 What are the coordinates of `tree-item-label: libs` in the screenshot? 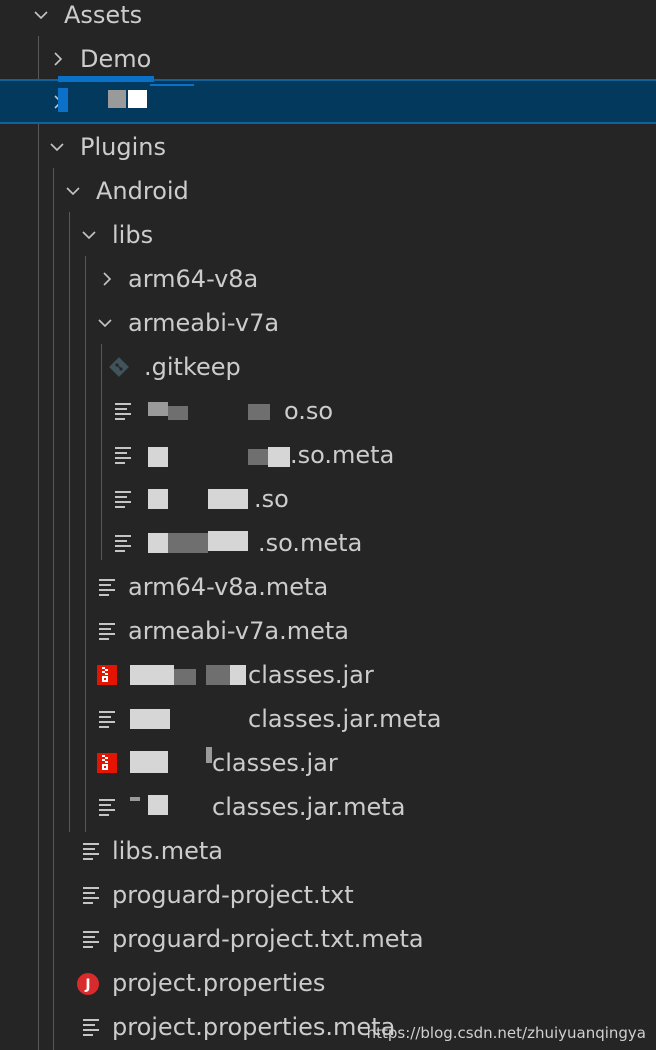 It's located at (133, 235).